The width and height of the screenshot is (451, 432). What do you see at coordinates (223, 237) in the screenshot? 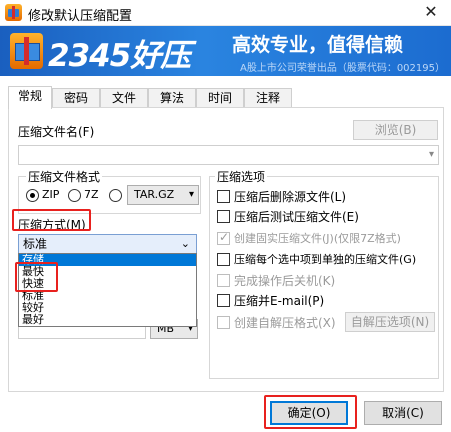
I see `checkbox-solid-archive` at bounding box center [223, 237].